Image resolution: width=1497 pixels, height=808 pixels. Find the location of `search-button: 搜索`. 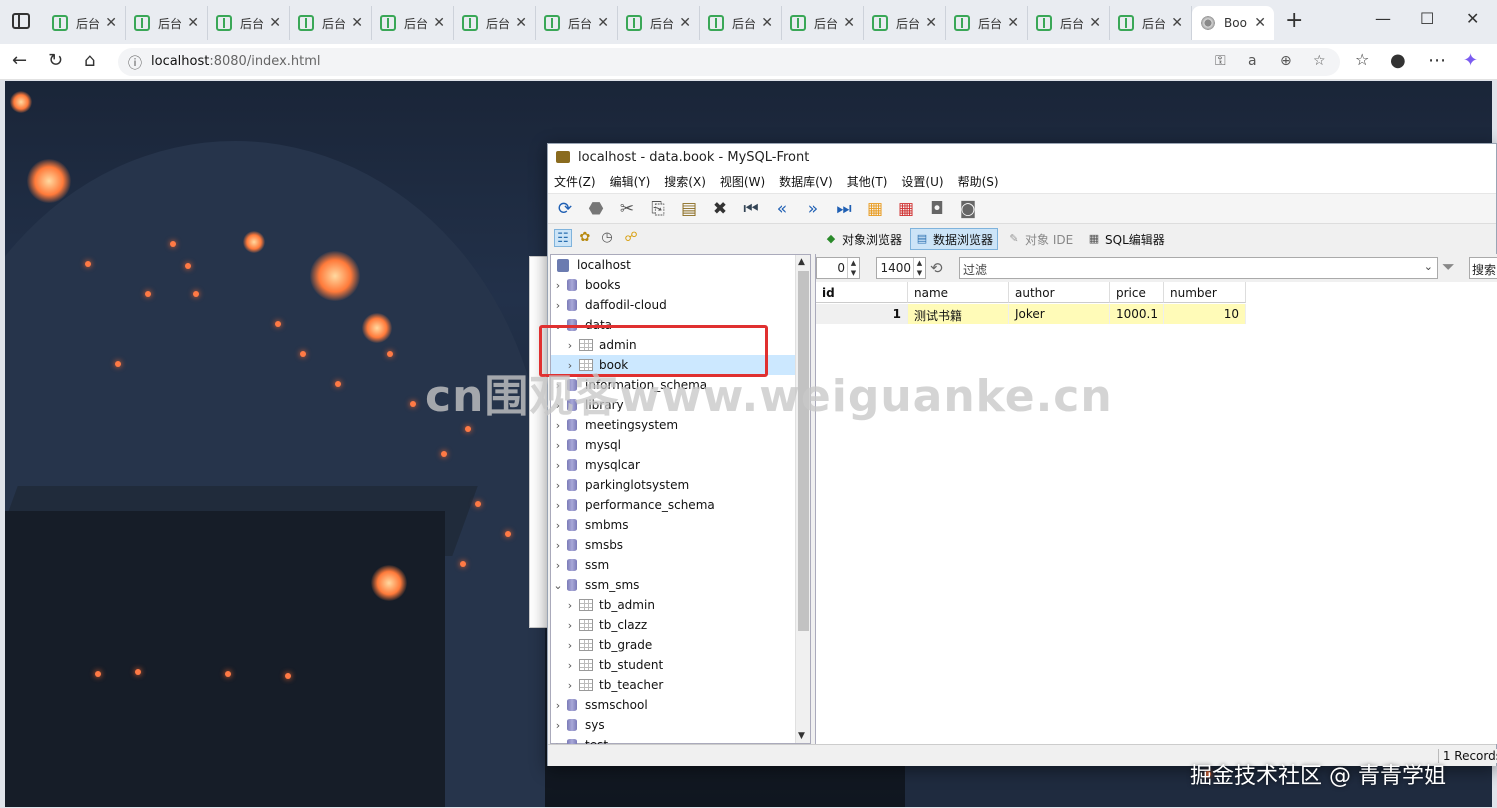

search-button: 搜索 is located at coordinates (1483, 268).